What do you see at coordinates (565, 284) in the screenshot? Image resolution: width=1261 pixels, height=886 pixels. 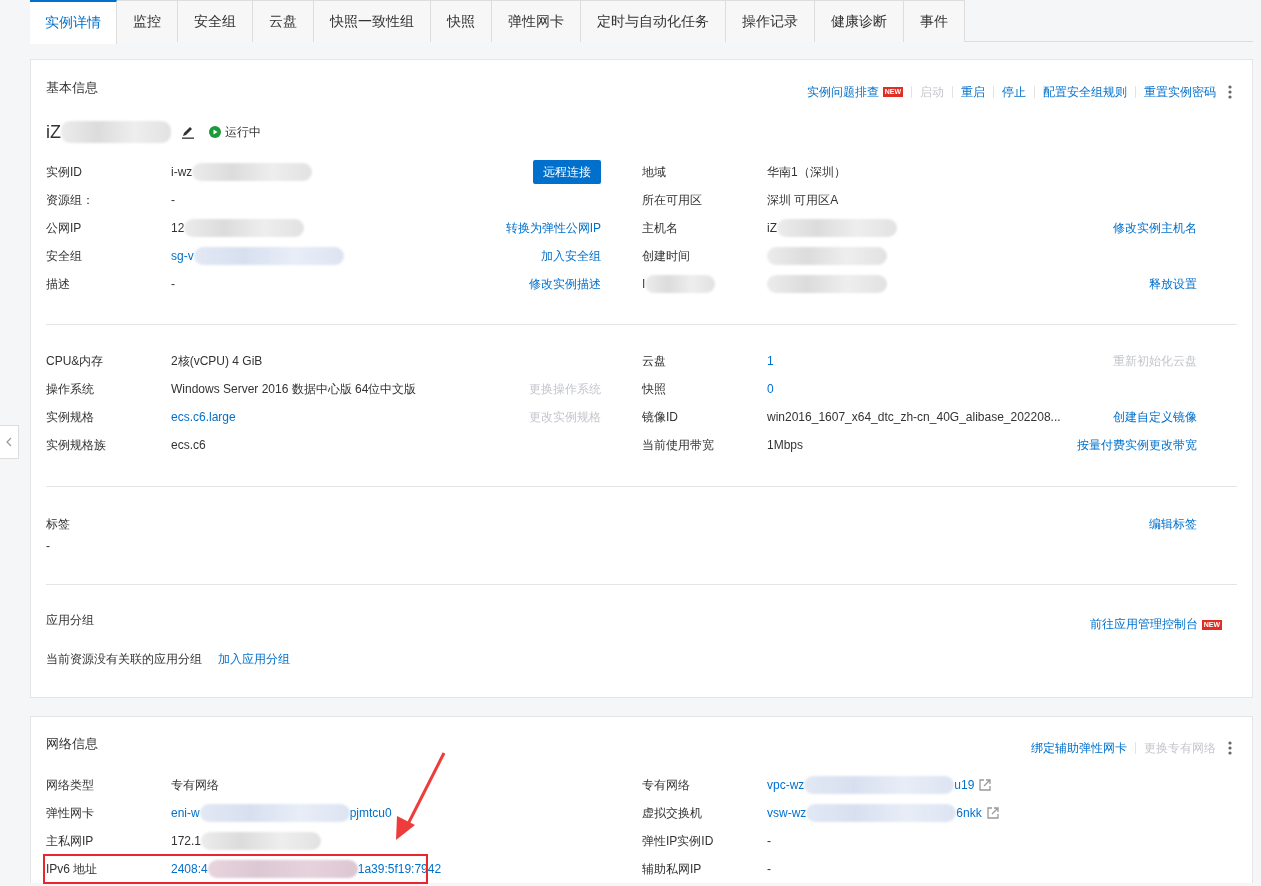 I see `action-link: 修改实例描述` at bounding box center [565, 284].